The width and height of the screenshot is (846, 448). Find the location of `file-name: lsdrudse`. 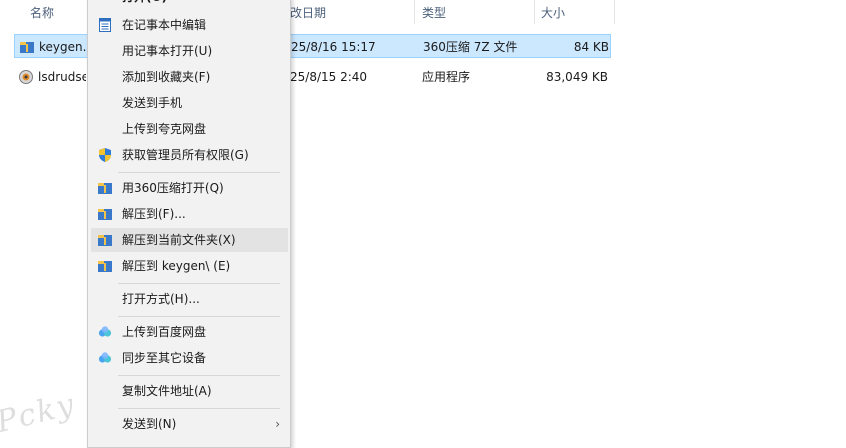

file-name: lsdrudse is located at coordinates (62, 77).